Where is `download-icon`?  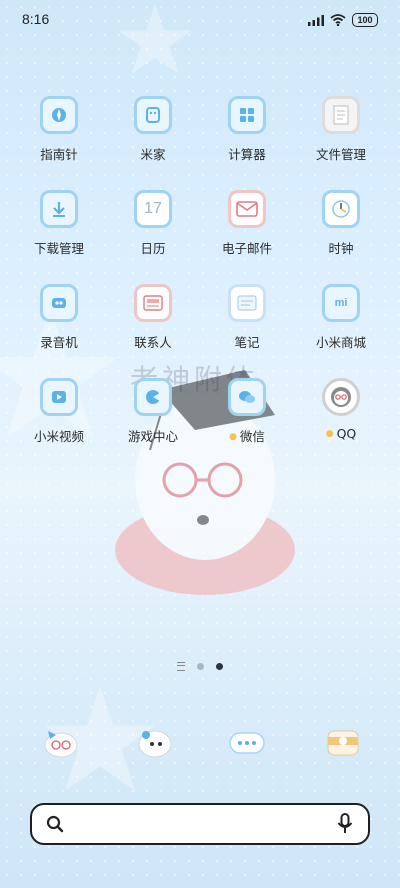
download-icon is located at coordinates (59, 209).